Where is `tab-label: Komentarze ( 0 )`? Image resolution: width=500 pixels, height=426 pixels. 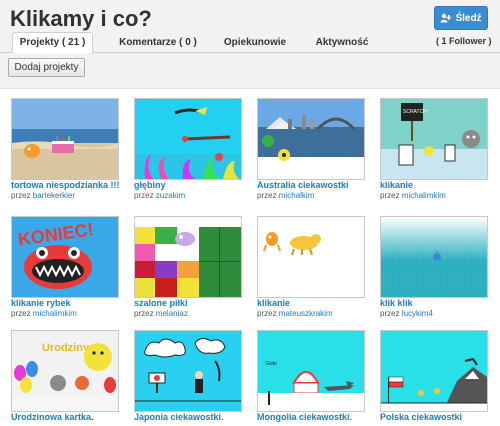
tab-label: Komentarze ( 0 ) is located at coordinates (158, 42).